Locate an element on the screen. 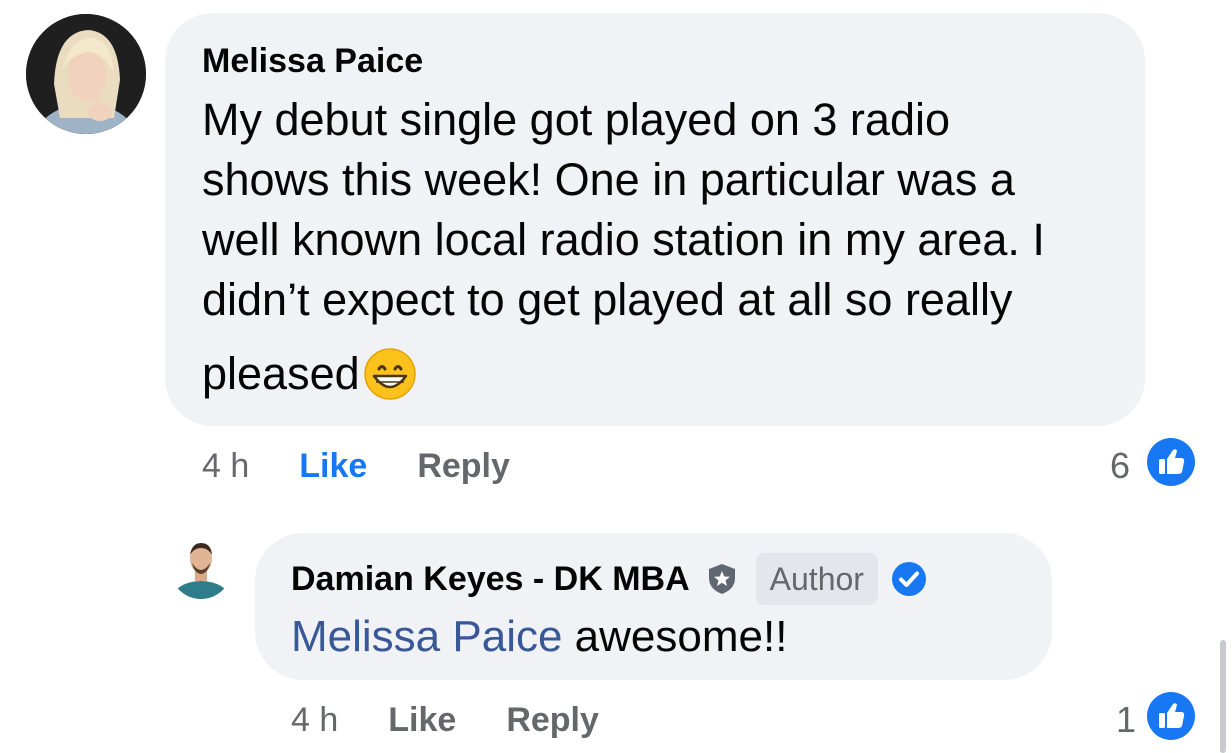  grinning-face-icon is located at coordinates (390, 374).